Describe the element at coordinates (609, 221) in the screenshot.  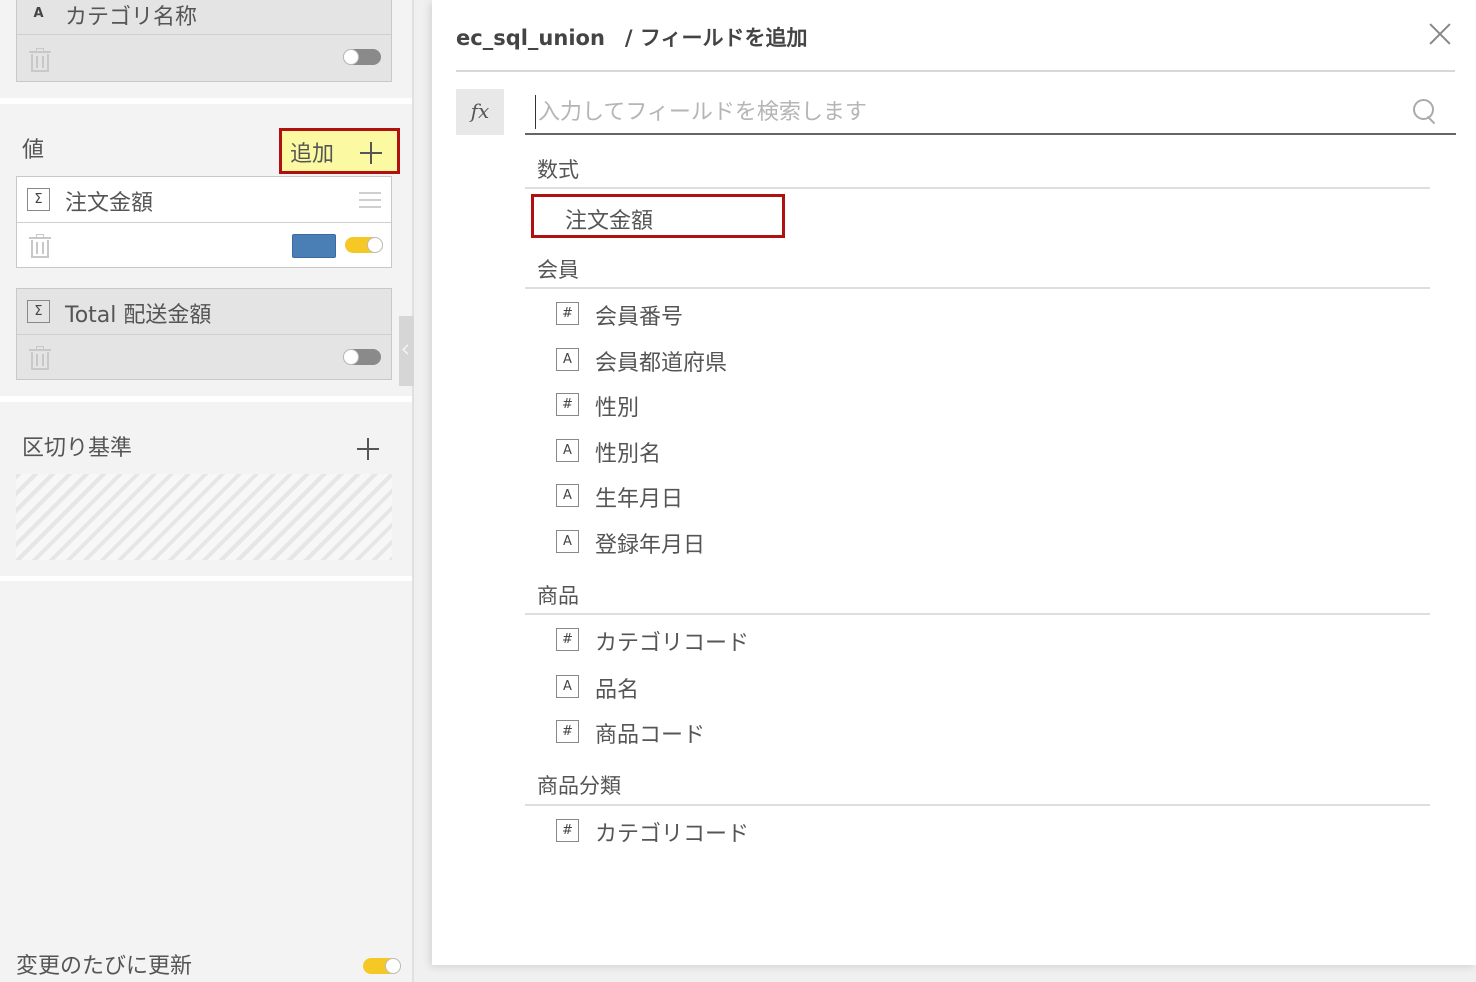
I see `item-label: 注文金額` at that location.